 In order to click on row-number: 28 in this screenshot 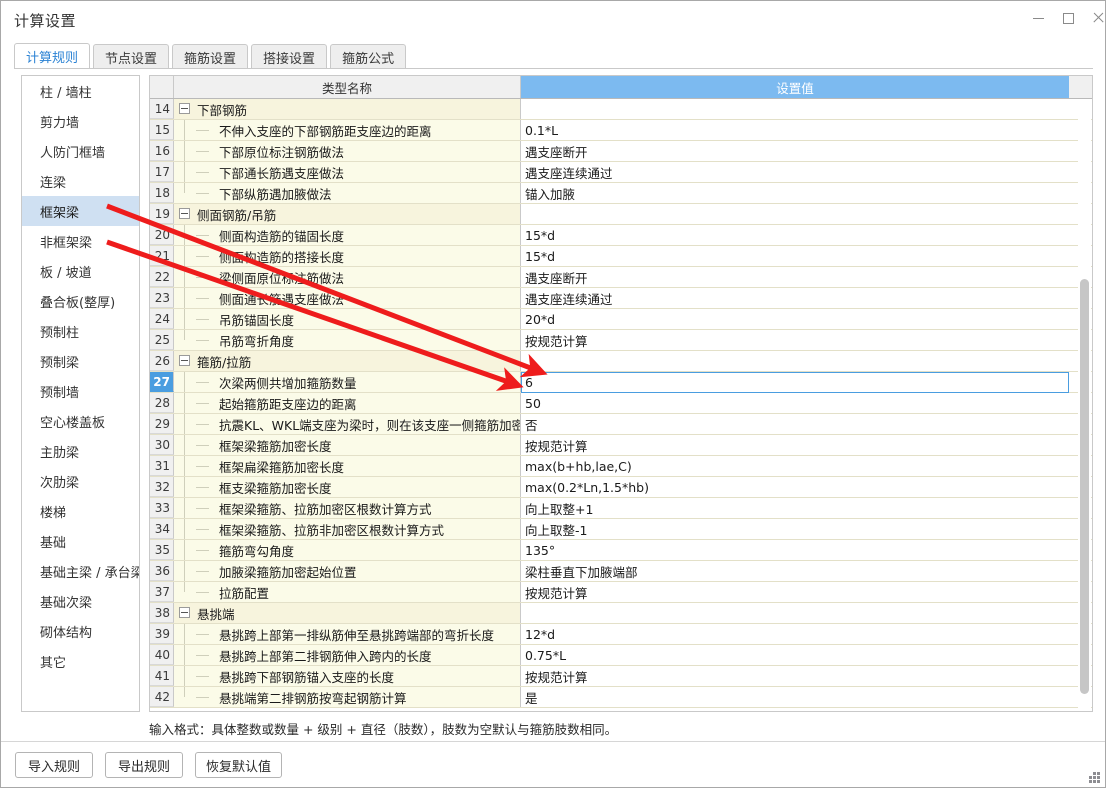, I will do `click(162, 403)`.